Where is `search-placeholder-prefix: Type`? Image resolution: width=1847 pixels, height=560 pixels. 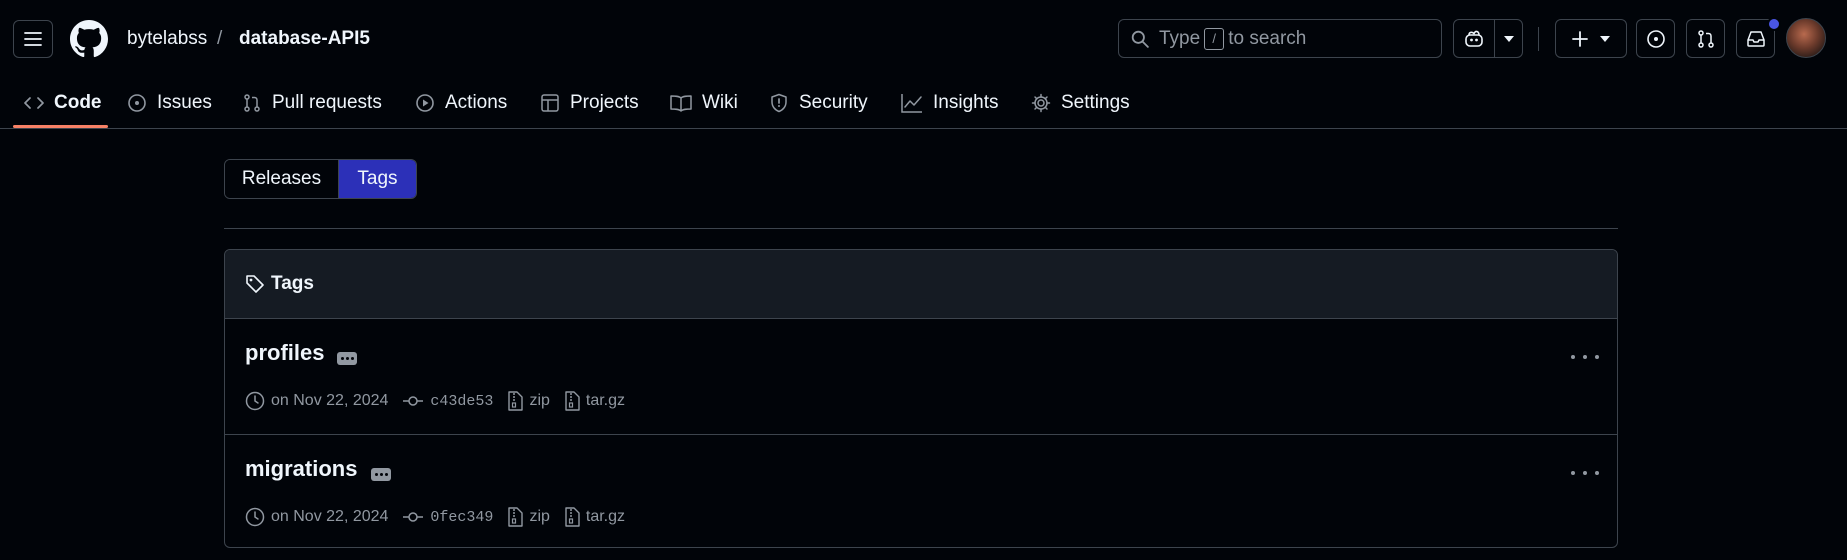
search-placeholder-prefix: Type is located at coordinates (1180, 38).